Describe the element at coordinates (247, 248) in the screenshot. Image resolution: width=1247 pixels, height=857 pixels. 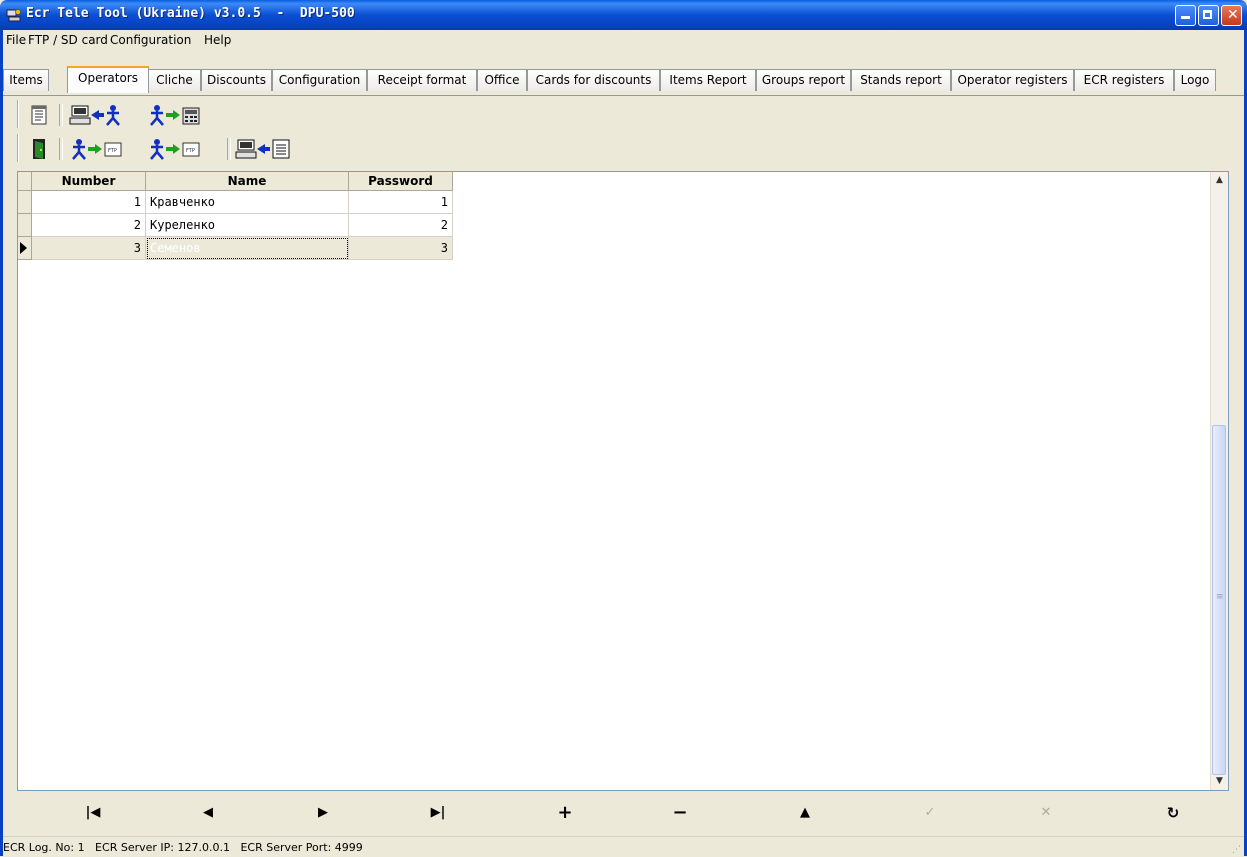
I see `cell-name-selected: Семенов` at that location.